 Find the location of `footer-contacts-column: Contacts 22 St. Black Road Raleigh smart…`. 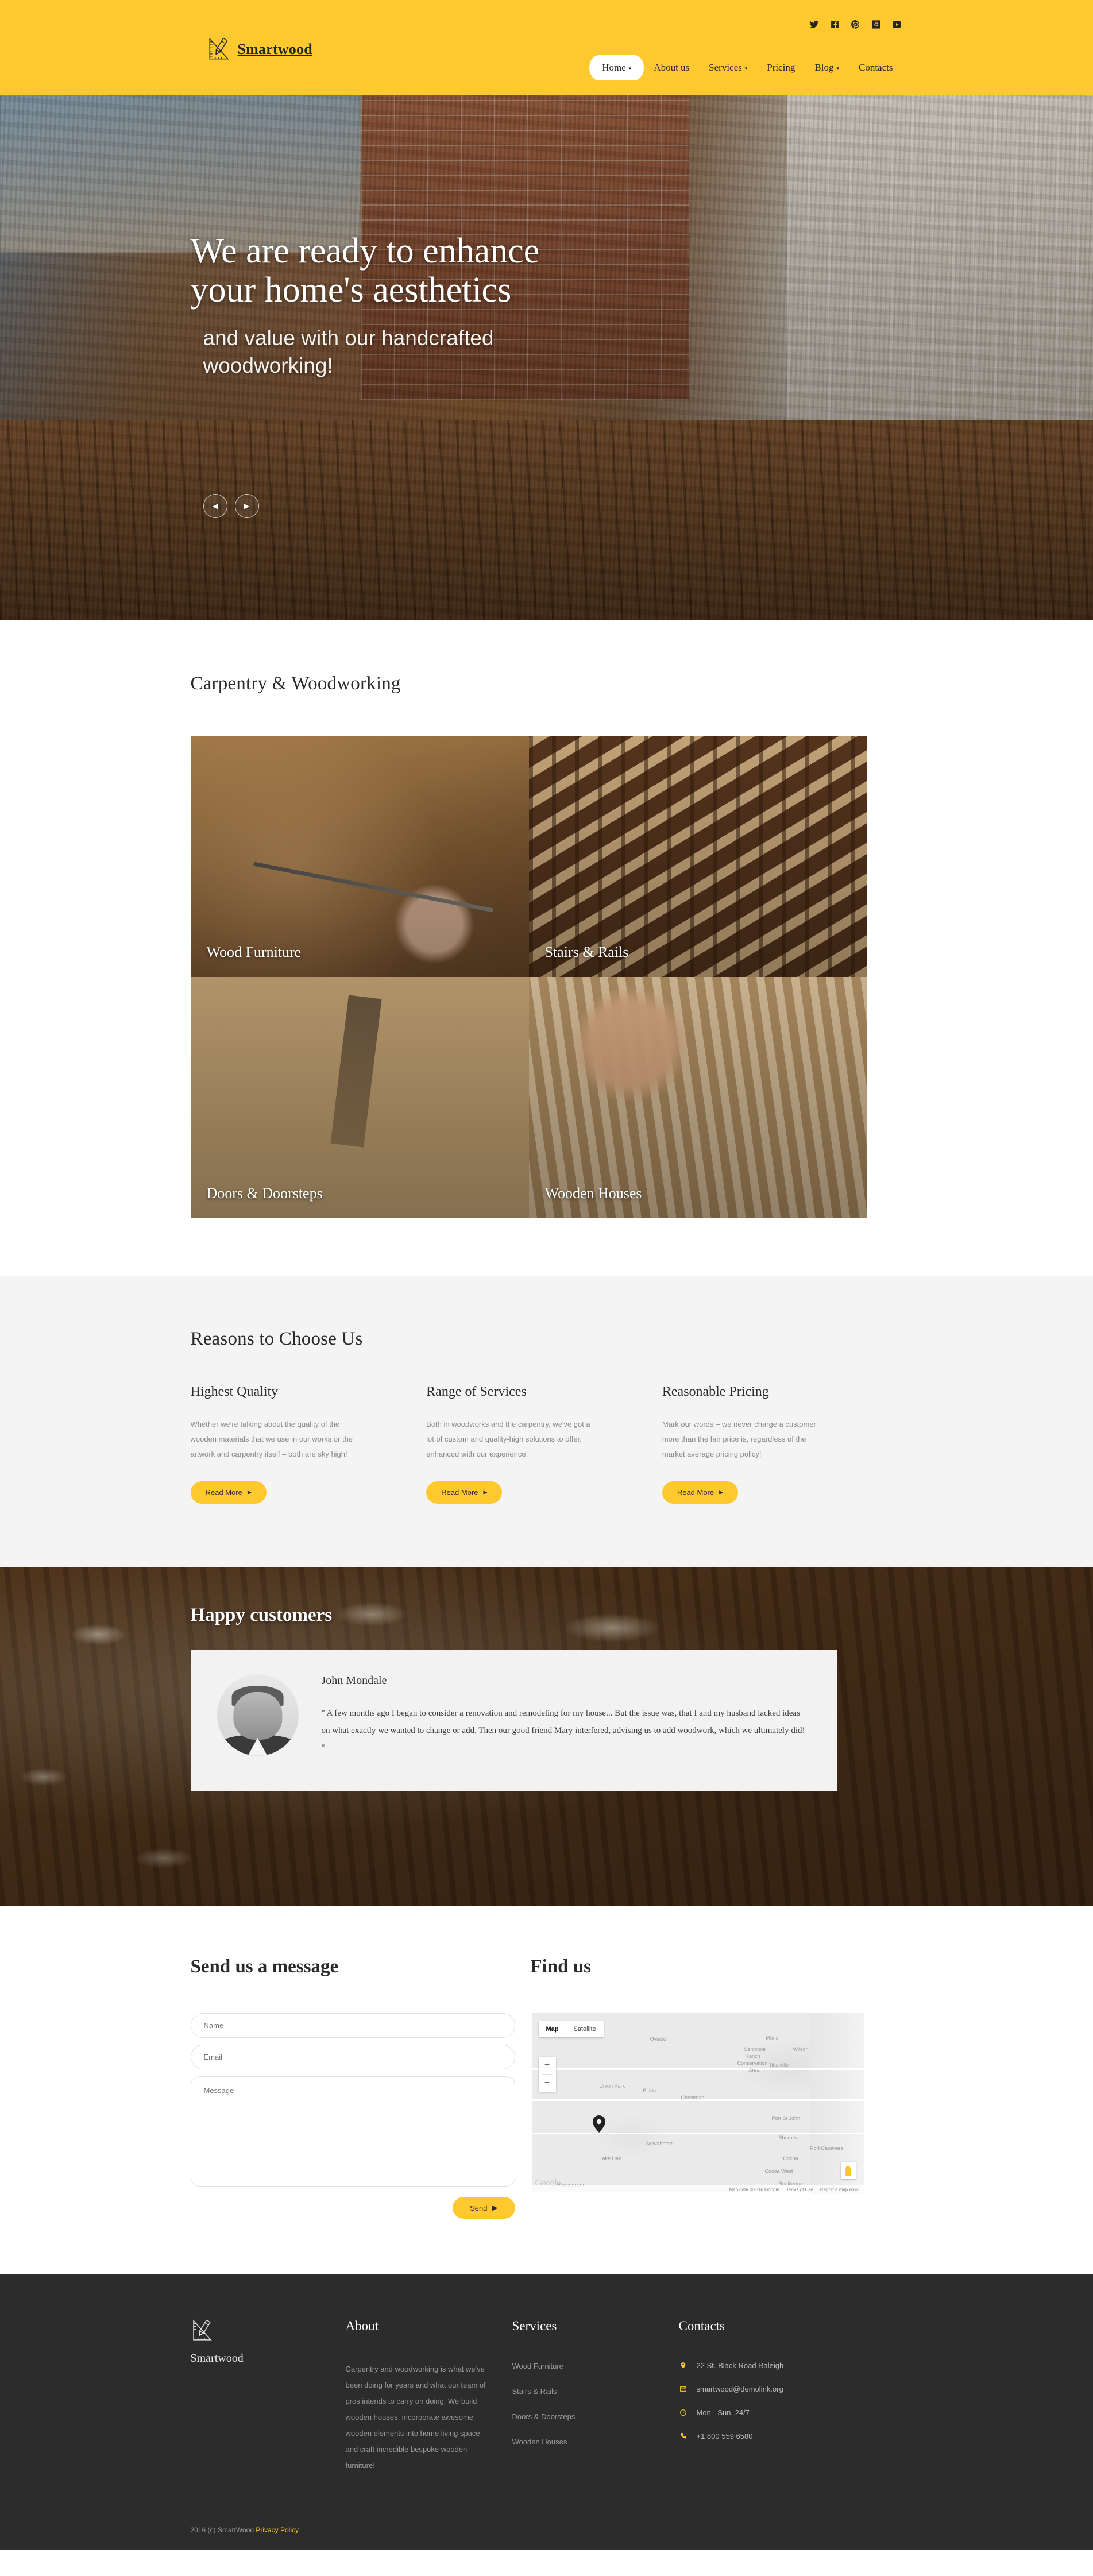

footer-contacts-column: Contacts 22 St. Black Road Raleigh smart… is located at coordinates (773, 2396).